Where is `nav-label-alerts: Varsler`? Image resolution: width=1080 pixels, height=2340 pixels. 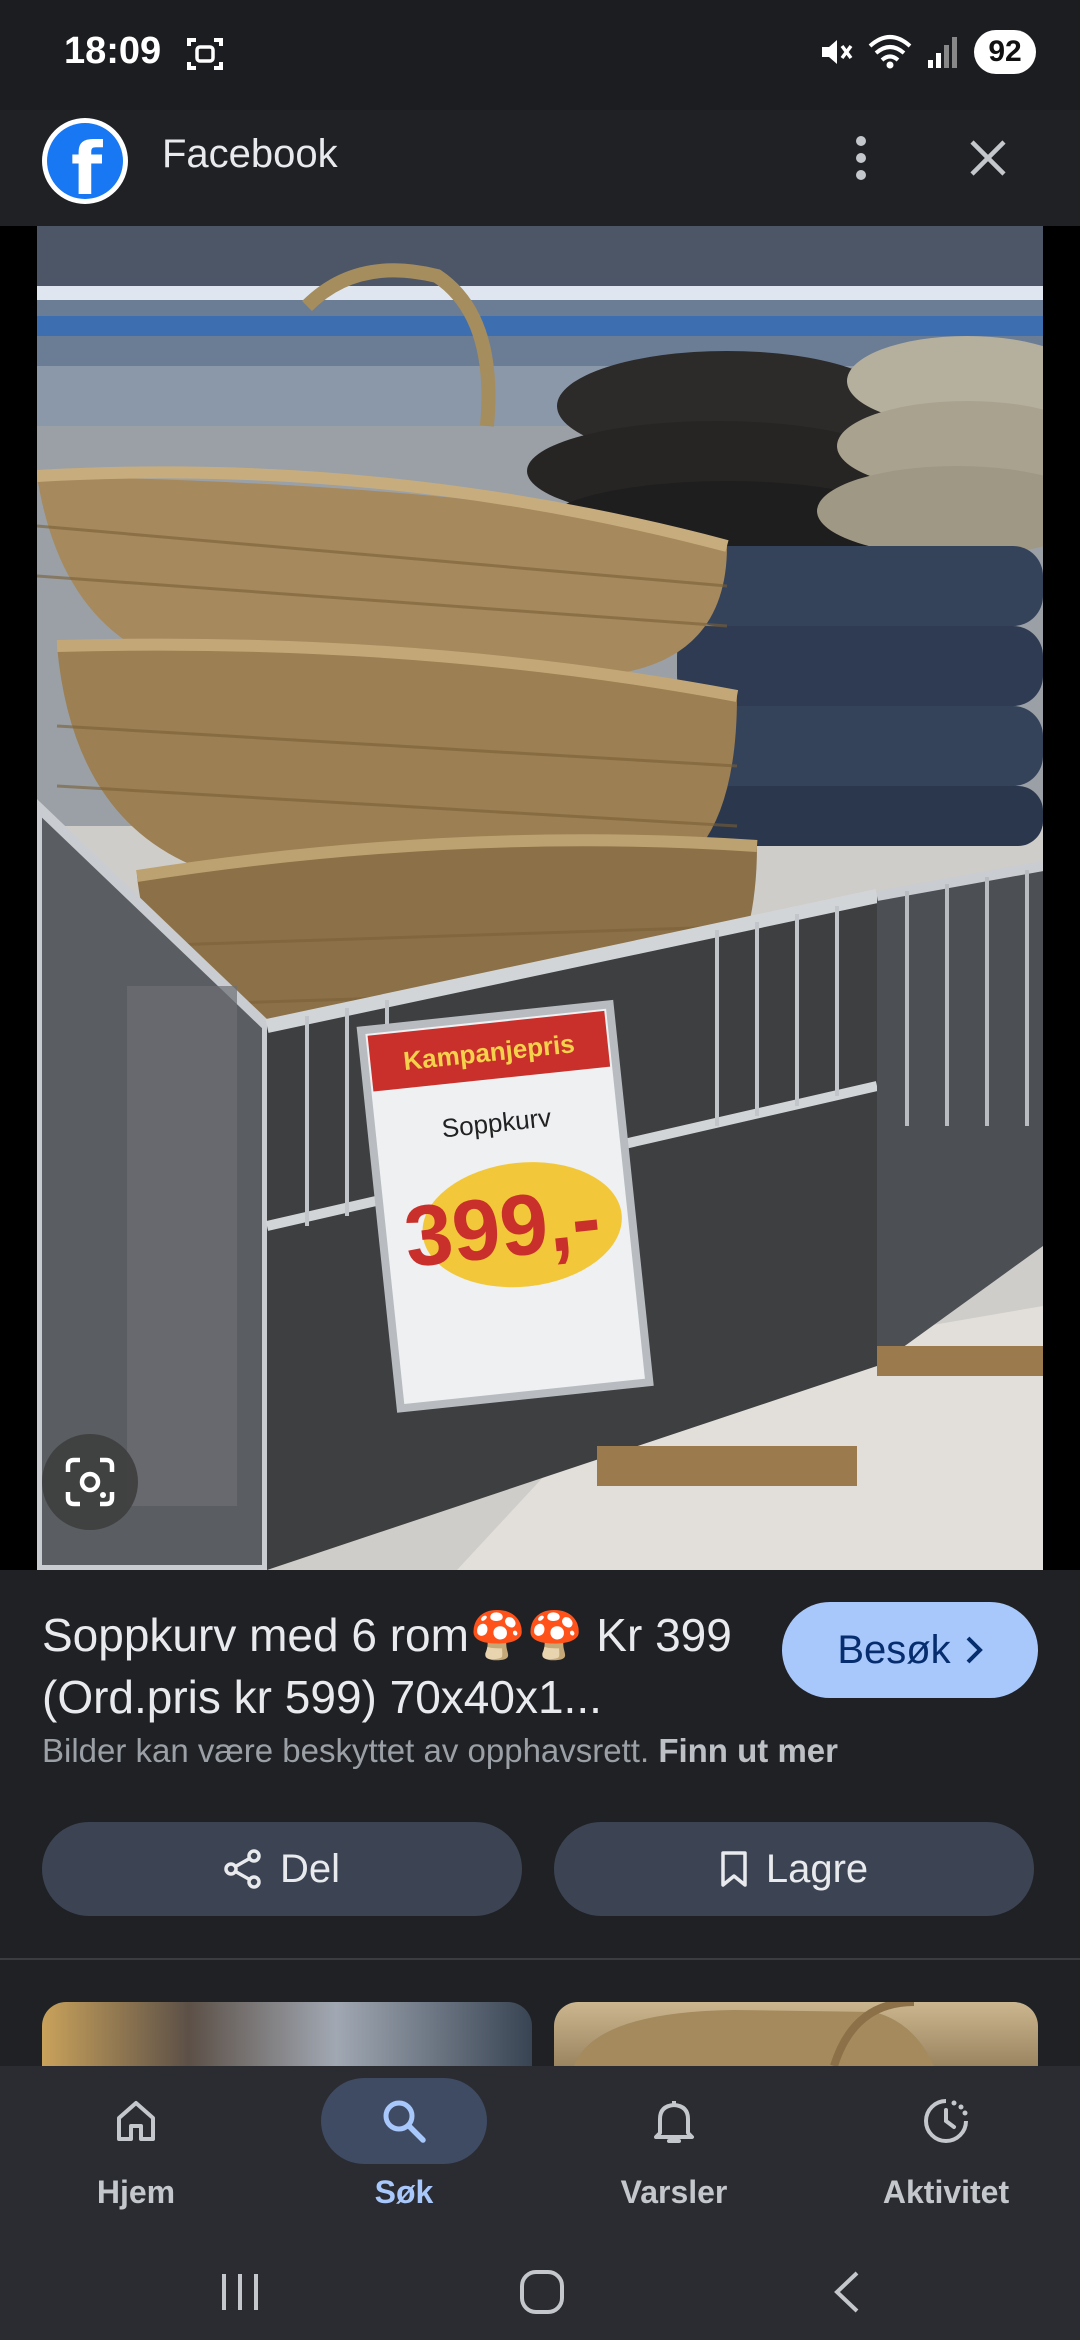 nav-label-alerts: Varsler is located at coordinates (674, 2192).